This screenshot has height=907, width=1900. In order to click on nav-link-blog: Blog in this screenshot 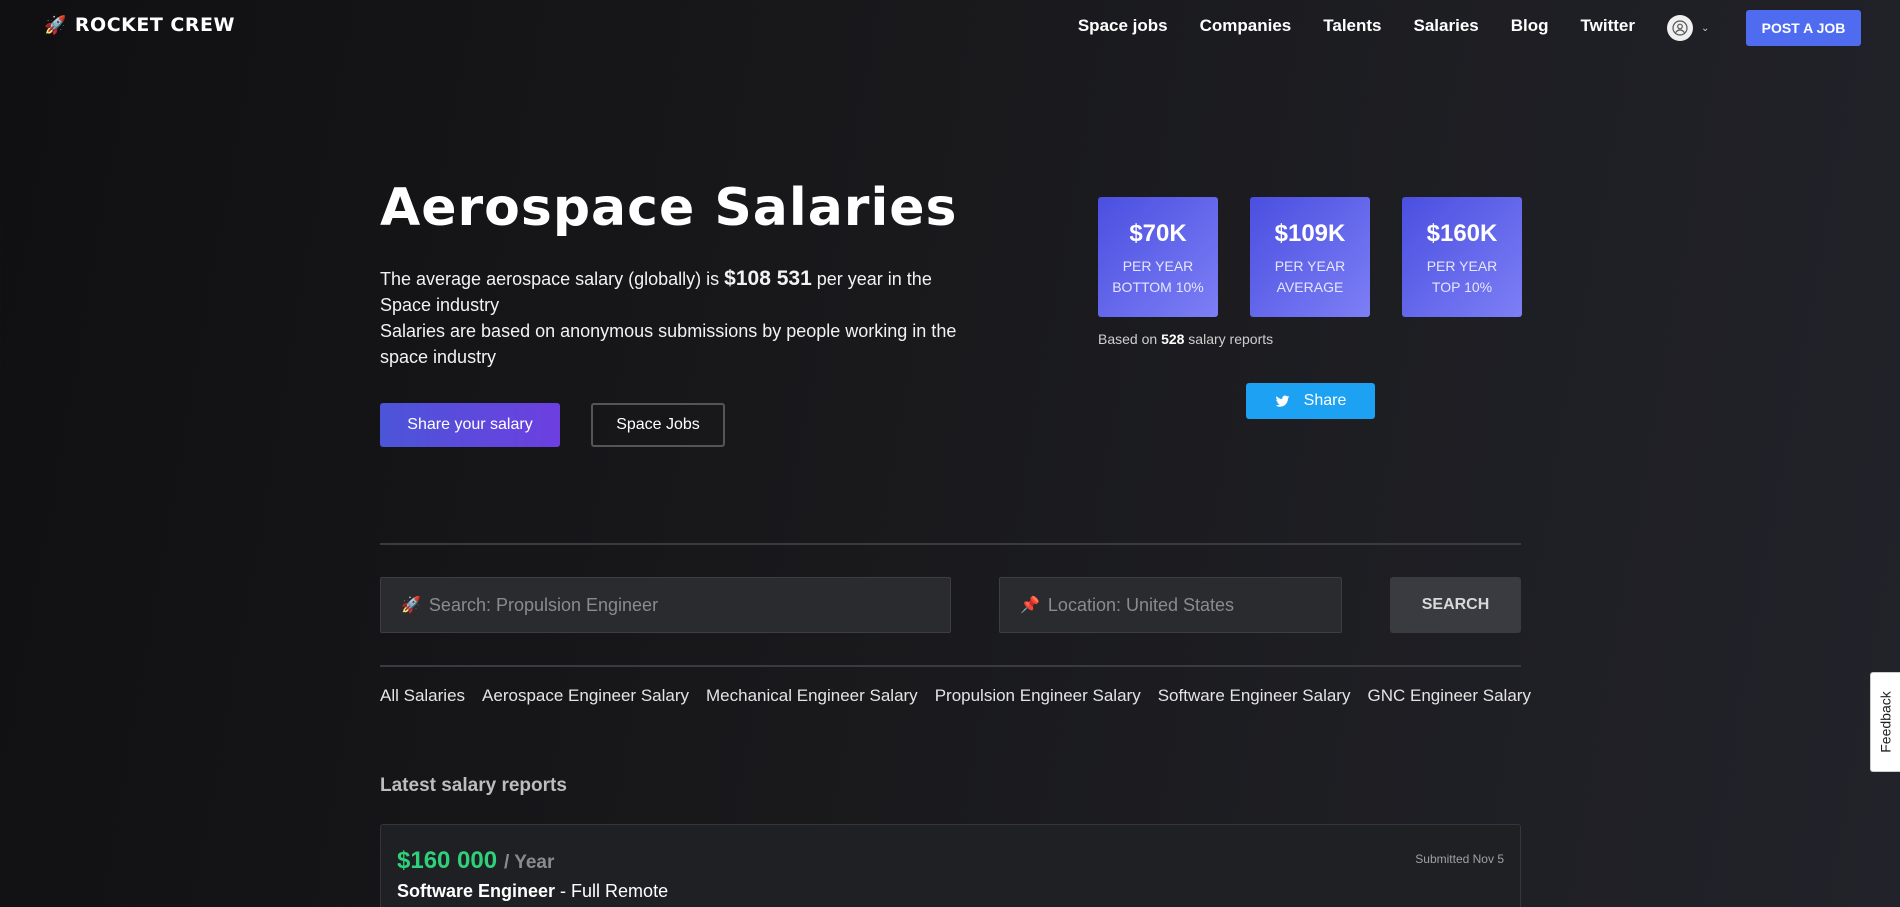, I will do `click(1530, 26)`.